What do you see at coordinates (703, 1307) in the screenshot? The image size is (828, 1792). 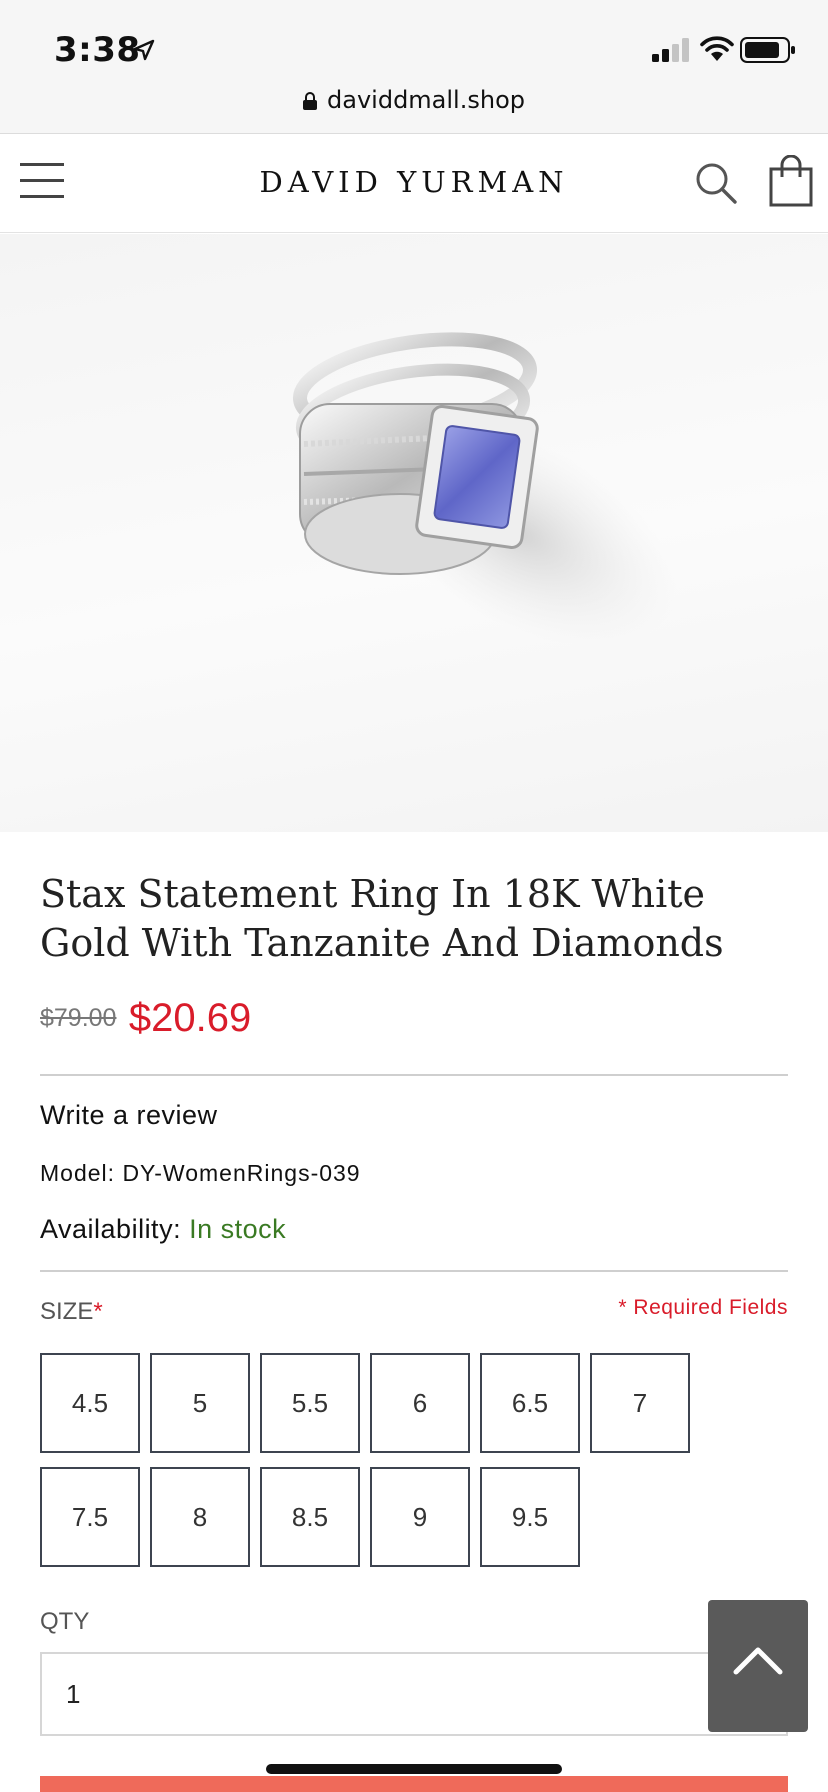 I see `required-fields-note: * Required Fields` at bounding box center [703, 1307].